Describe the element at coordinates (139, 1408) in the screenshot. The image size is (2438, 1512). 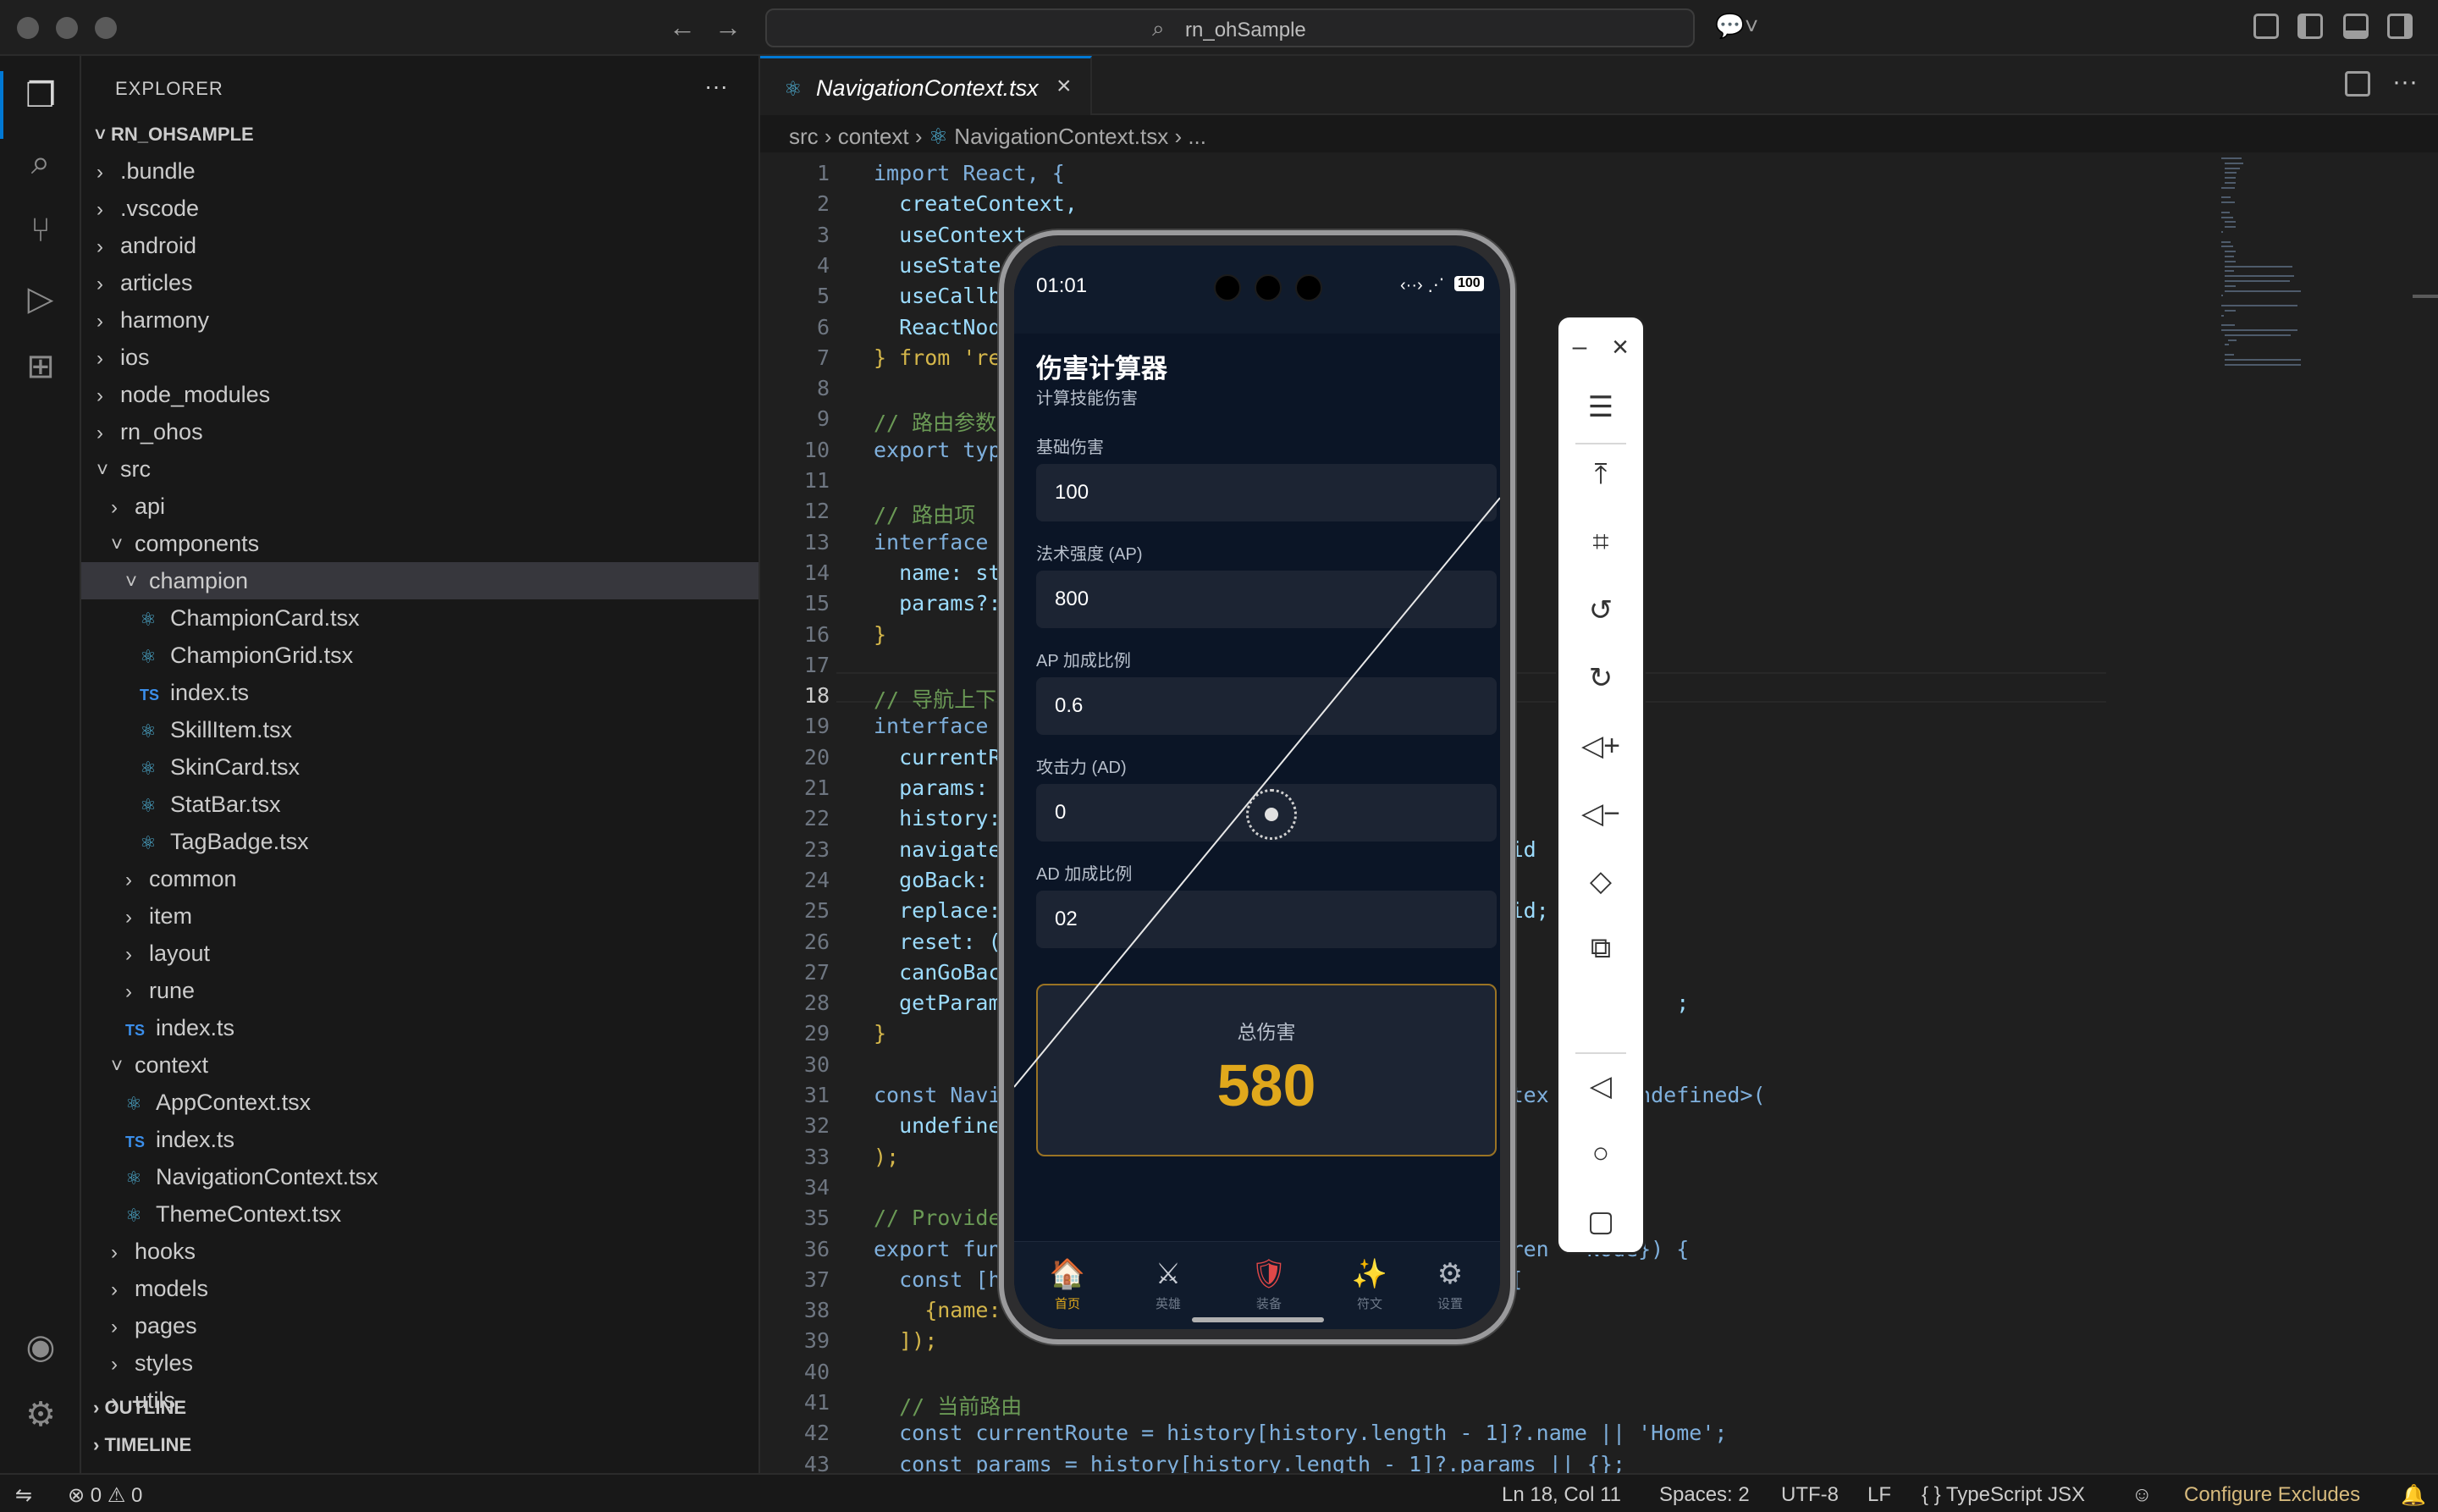
I see `outline-section: › OUTLINE` at that location.